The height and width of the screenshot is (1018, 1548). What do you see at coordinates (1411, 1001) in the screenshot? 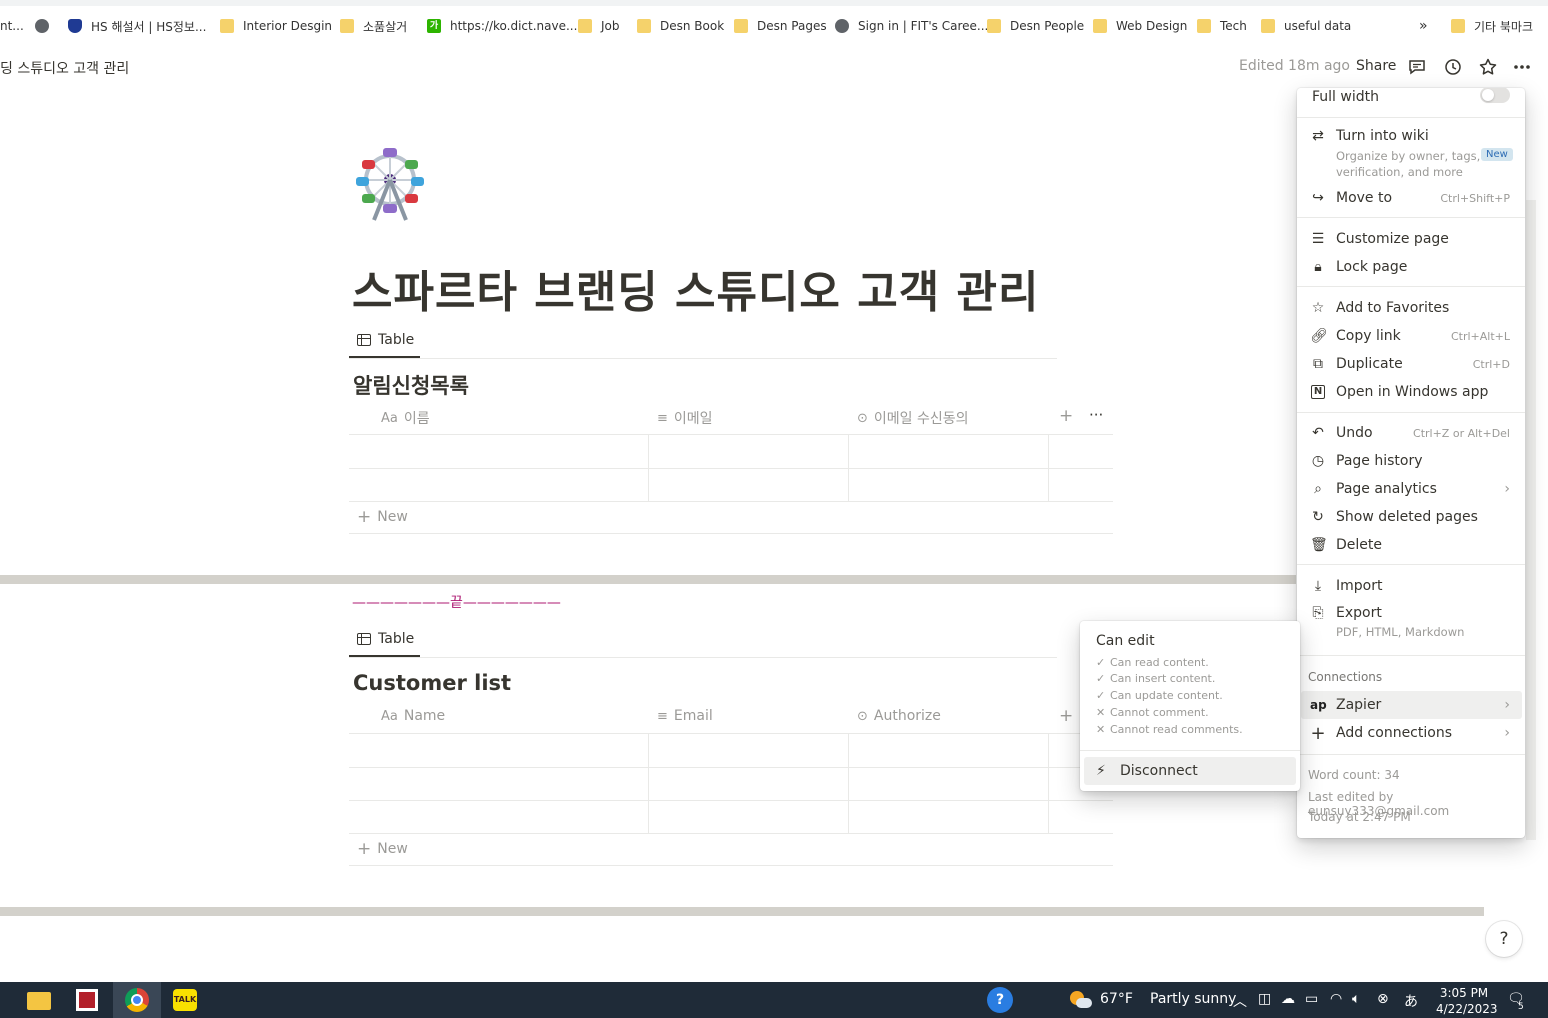
I see `input-method-icon: あ` at bounding box center [1411, 1001].